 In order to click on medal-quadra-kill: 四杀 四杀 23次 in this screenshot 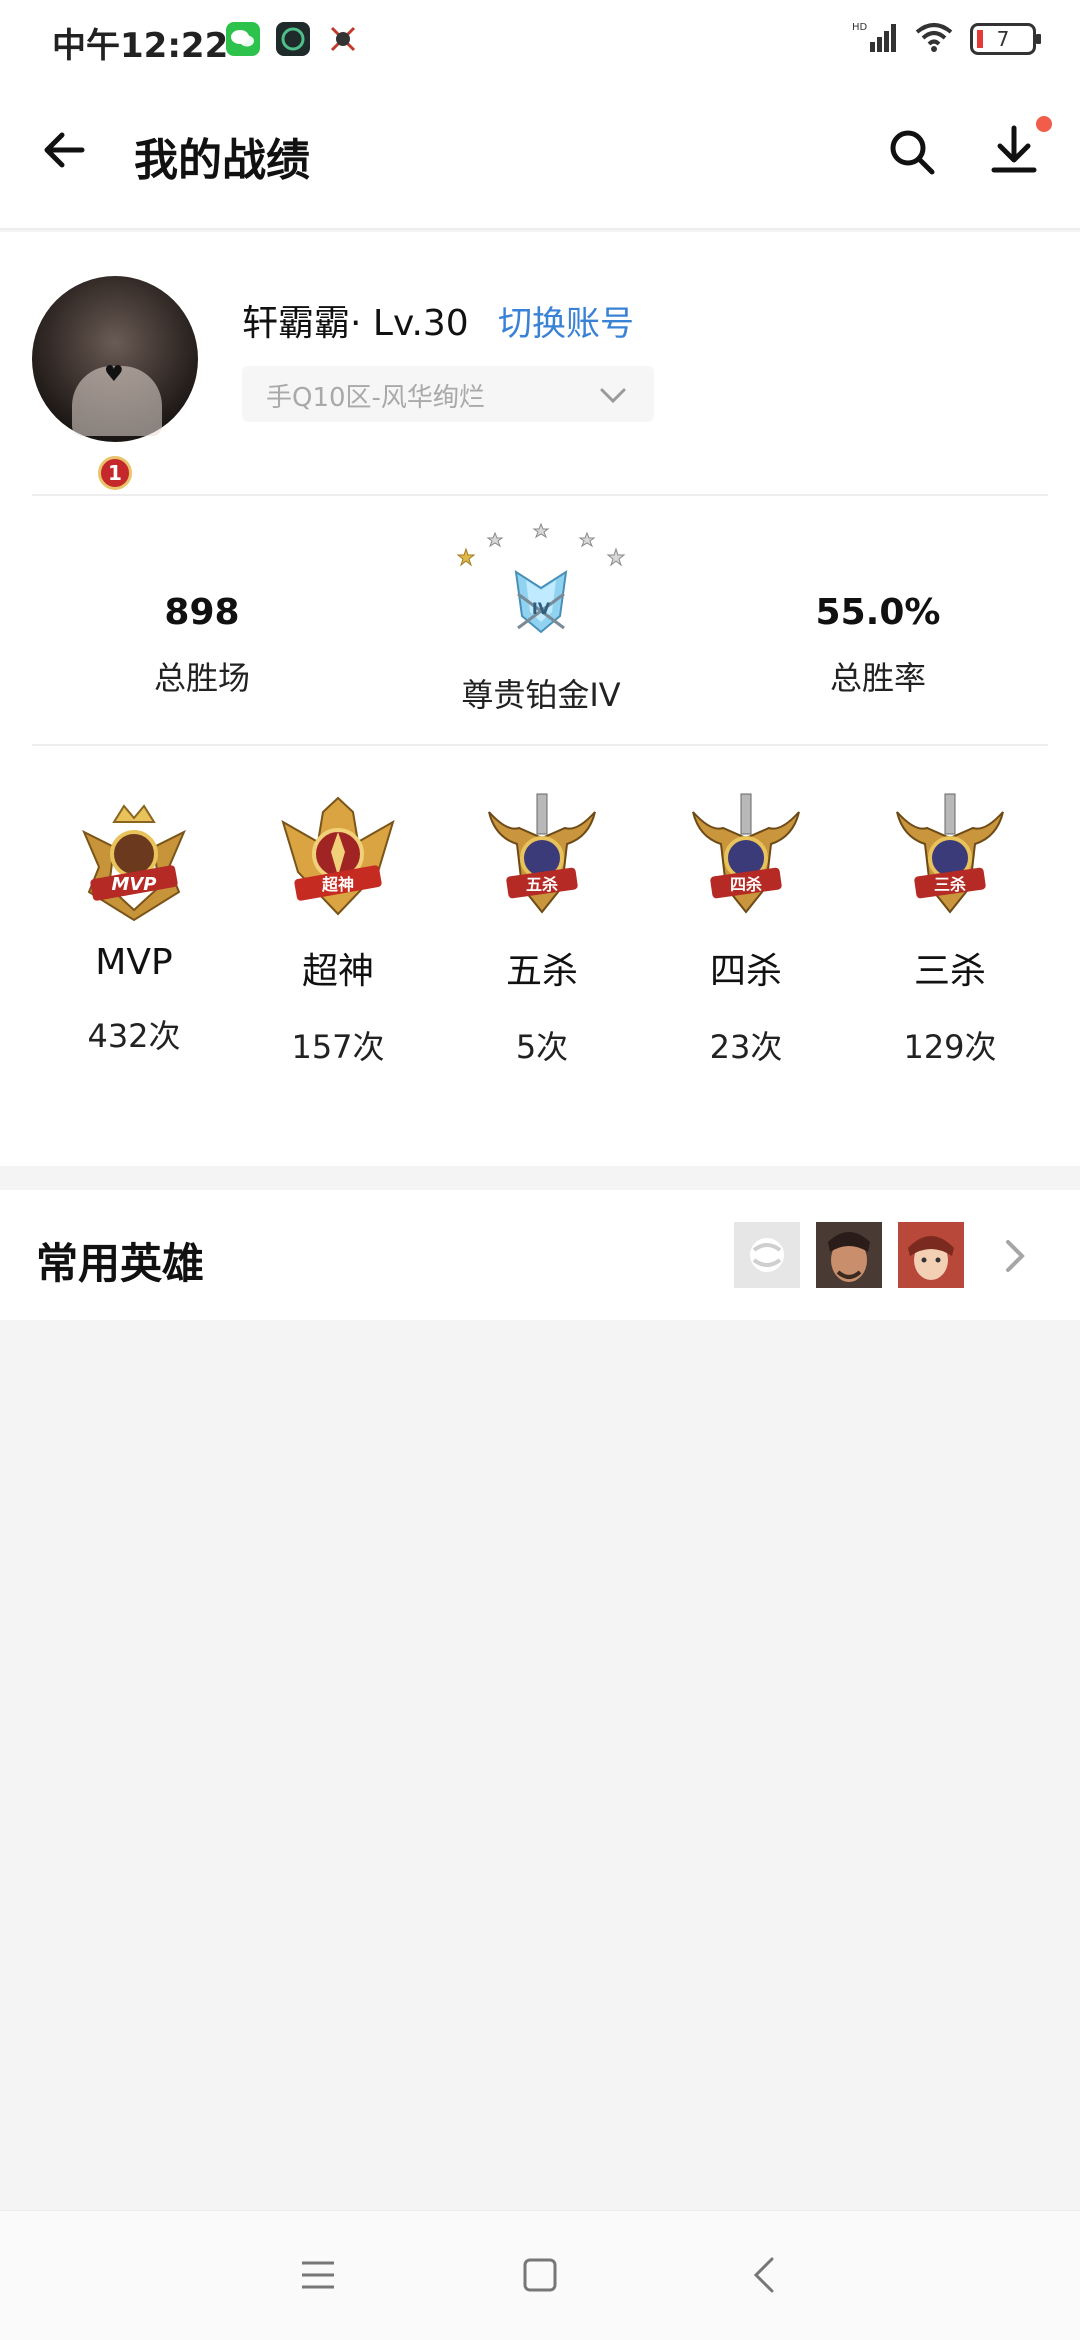, I will do `click(746, 930)`.